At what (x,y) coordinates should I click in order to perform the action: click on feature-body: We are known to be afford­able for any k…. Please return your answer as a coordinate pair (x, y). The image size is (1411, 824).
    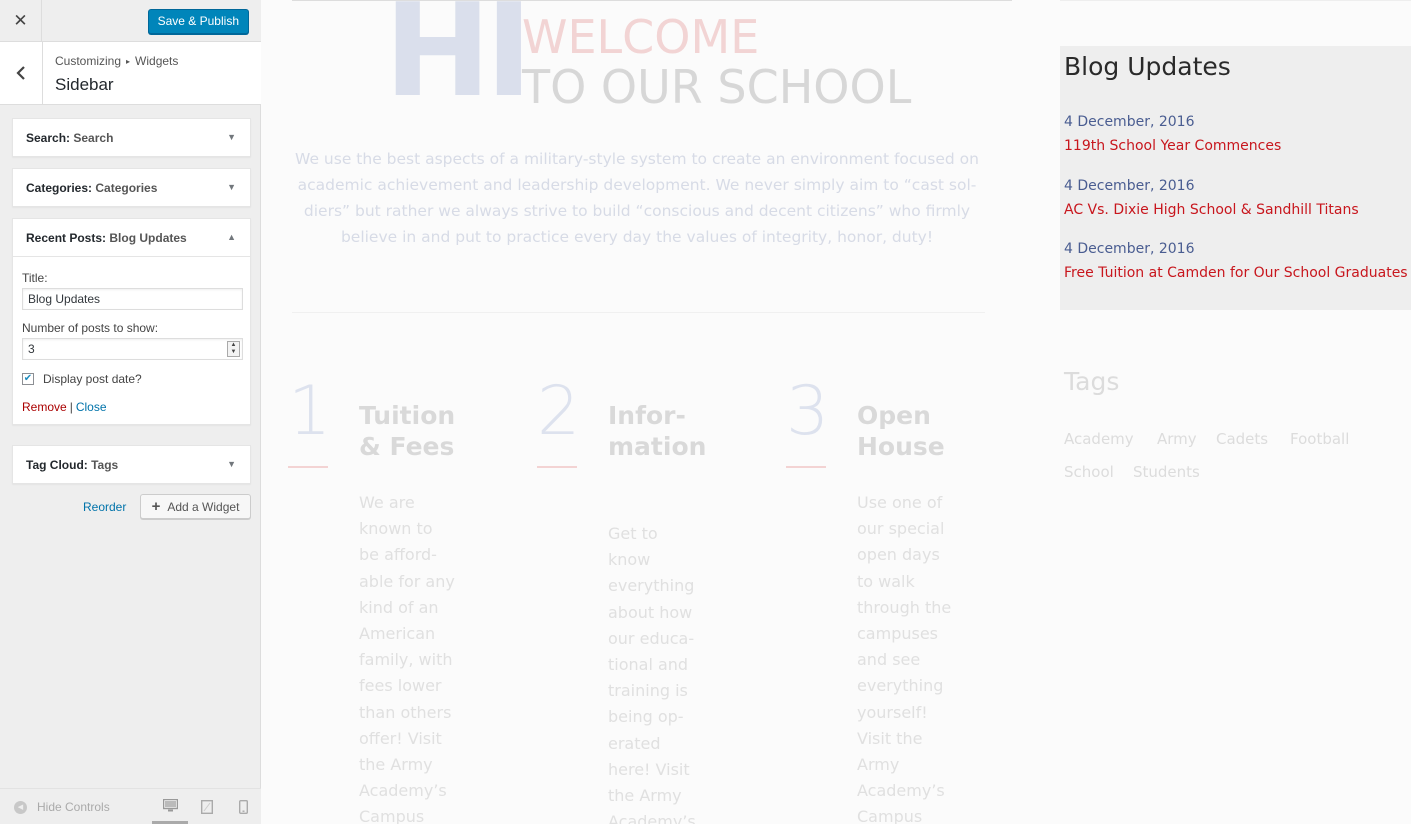
    Looking at the image, I should click on (407, 658).